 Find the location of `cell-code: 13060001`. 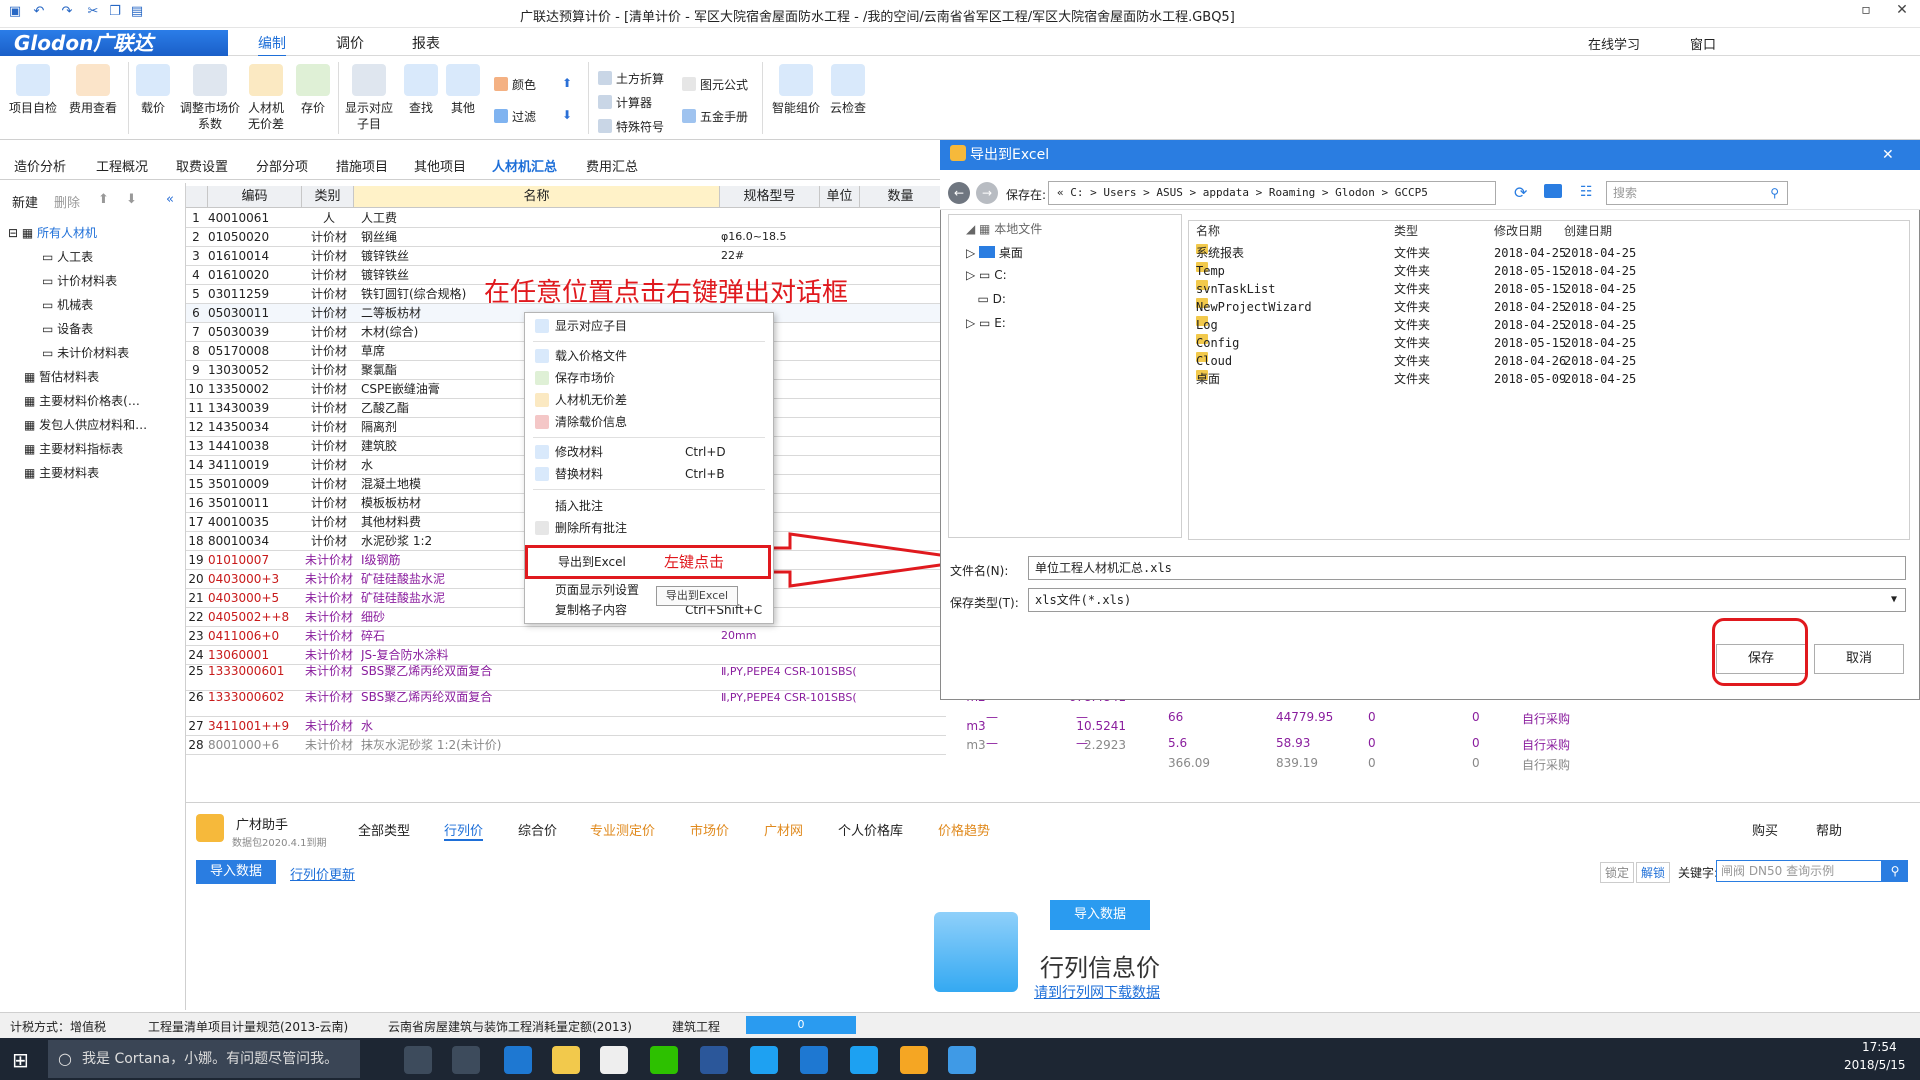

cell-code: 13060001 is located at coordinates (253, 655).